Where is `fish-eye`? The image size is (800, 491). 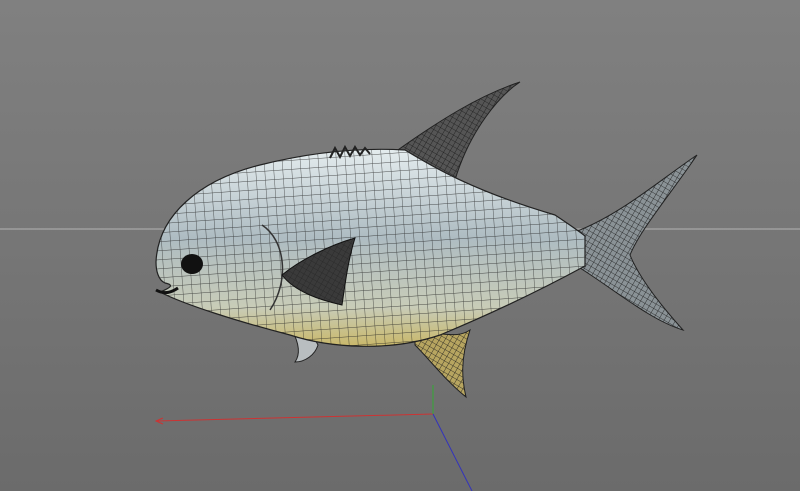 fish-eye is located at coordinates (192, 264).